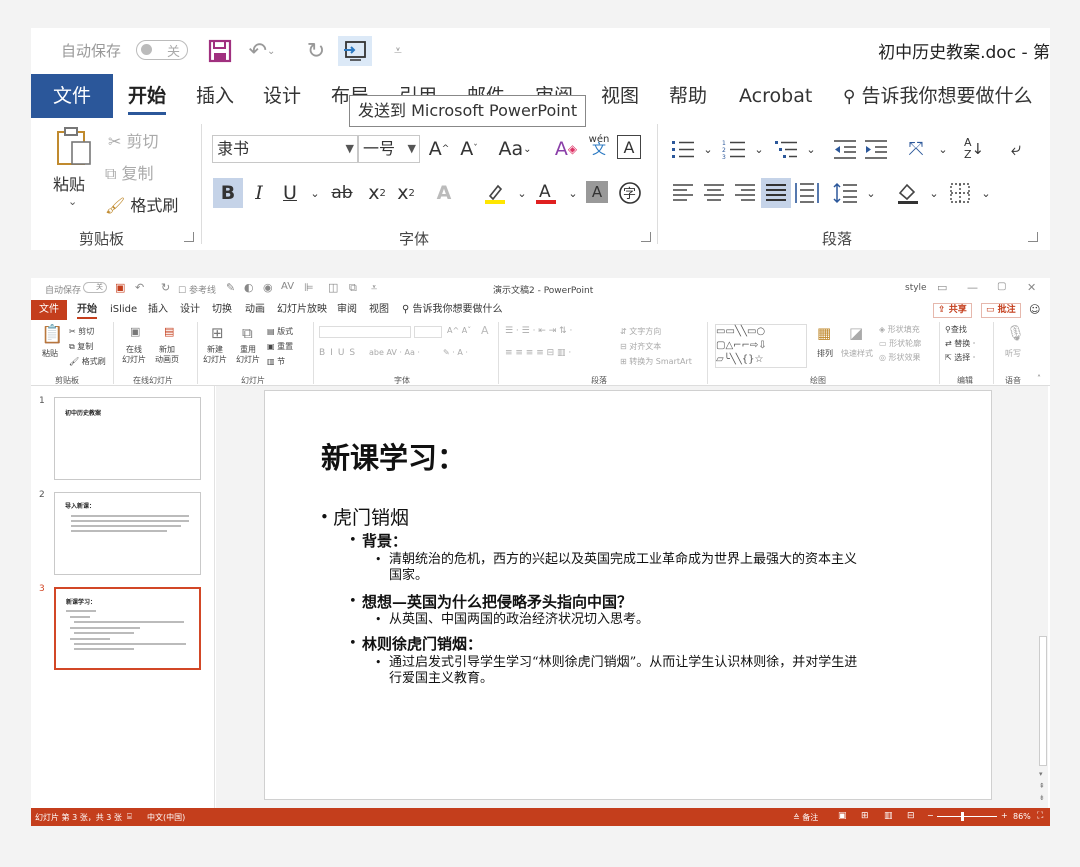  What do you see at coordinates (220, 51) in the screenshot?
I see `save-icon` at bounding box center [220, 51].